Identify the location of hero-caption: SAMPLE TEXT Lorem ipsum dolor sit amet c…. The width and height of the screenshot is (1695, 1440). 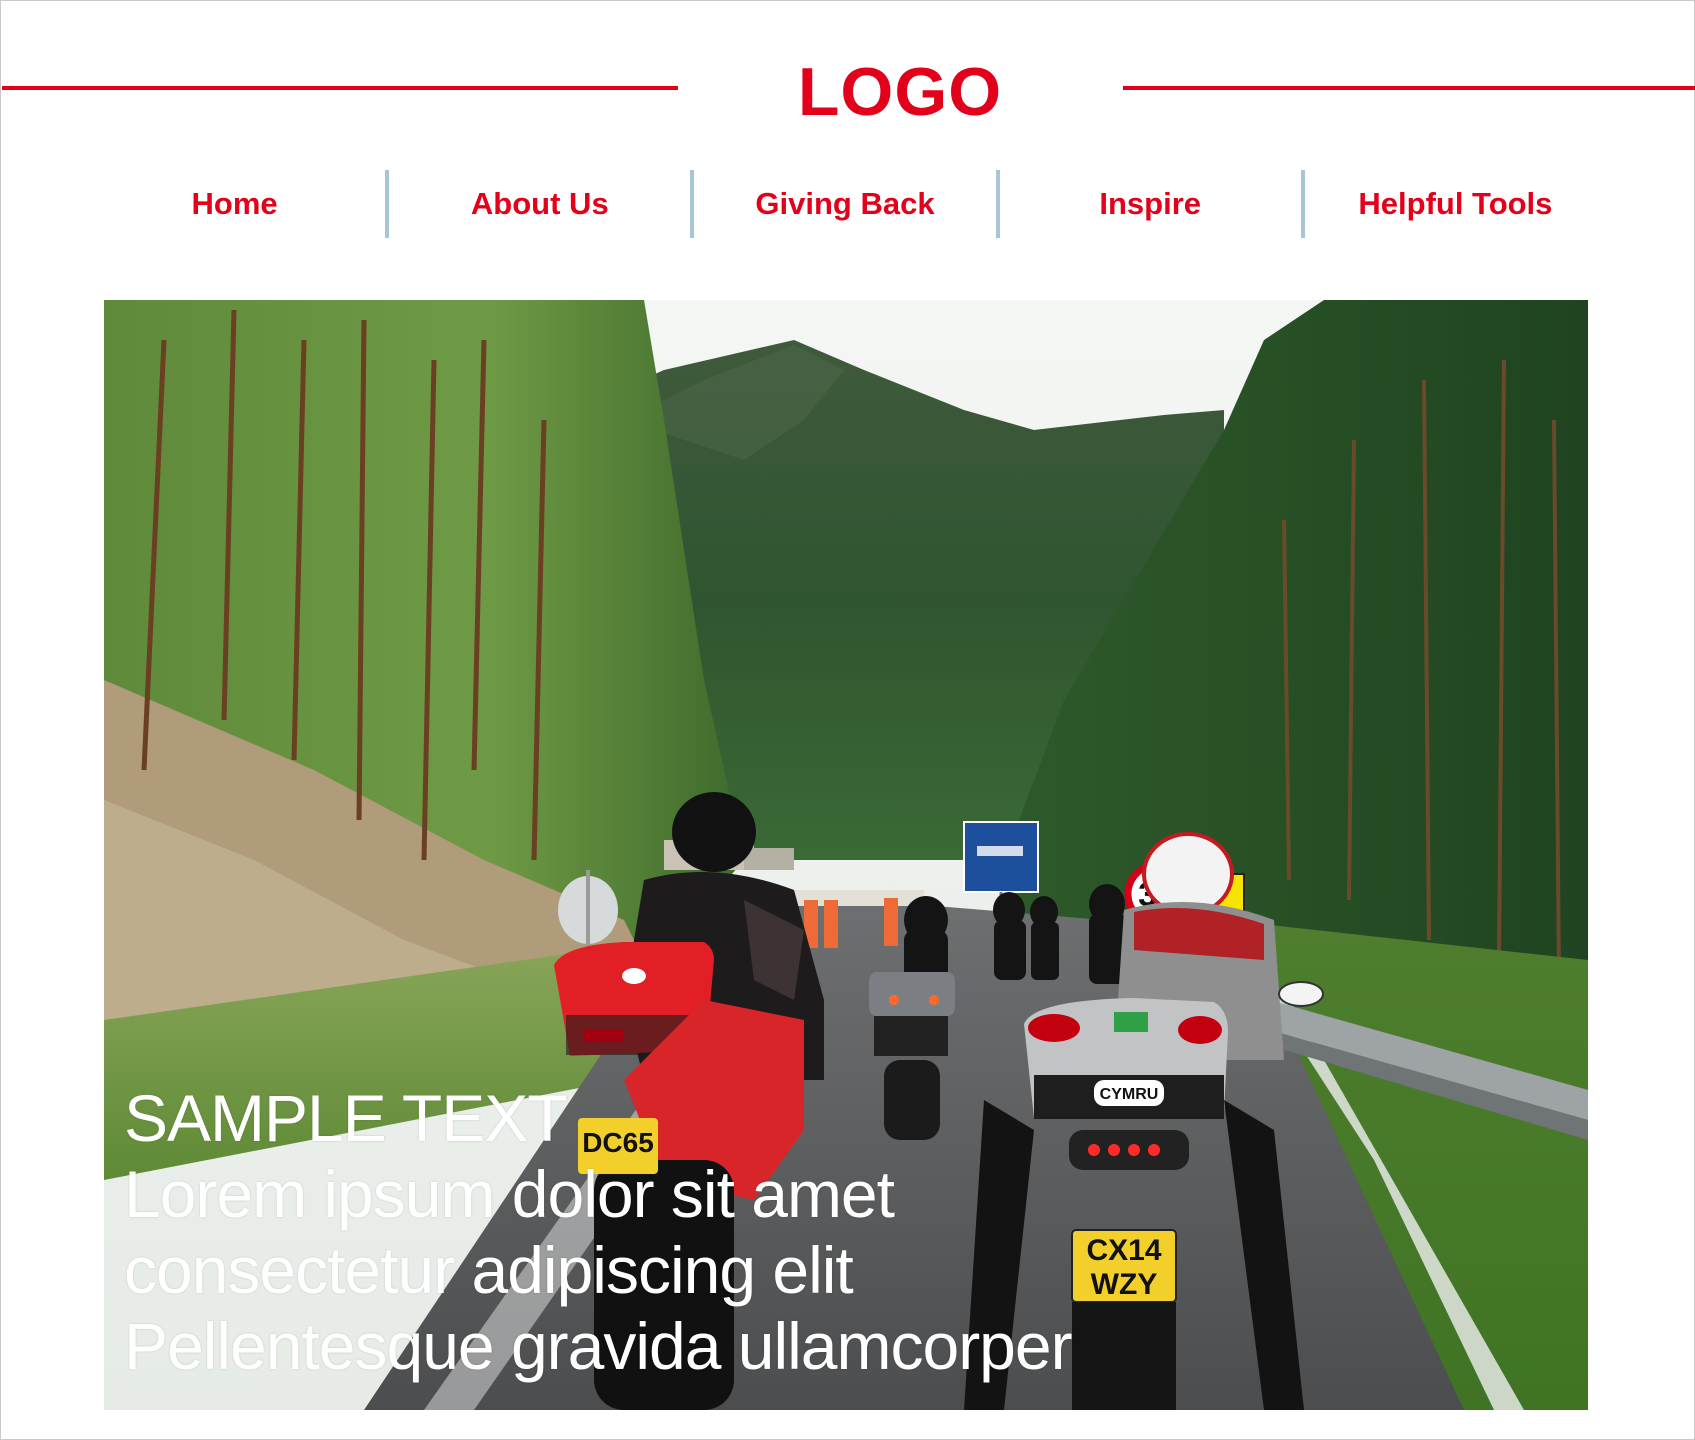
(598, 1232).